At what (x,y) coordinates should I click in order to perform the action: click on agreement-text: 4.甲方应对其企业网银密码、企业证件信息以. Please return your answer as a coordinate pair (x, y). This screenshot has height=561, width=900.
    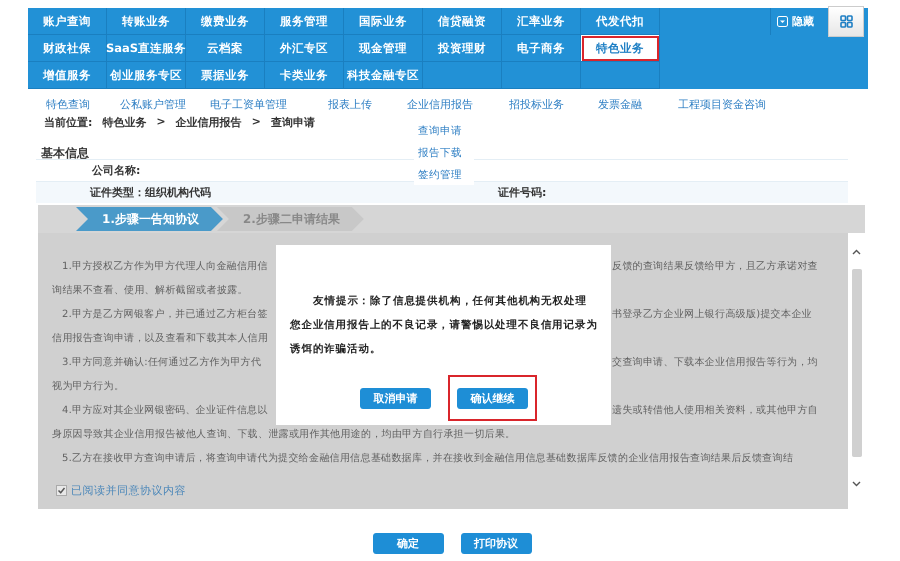
    Looking at the image, I should click on (165, 411).